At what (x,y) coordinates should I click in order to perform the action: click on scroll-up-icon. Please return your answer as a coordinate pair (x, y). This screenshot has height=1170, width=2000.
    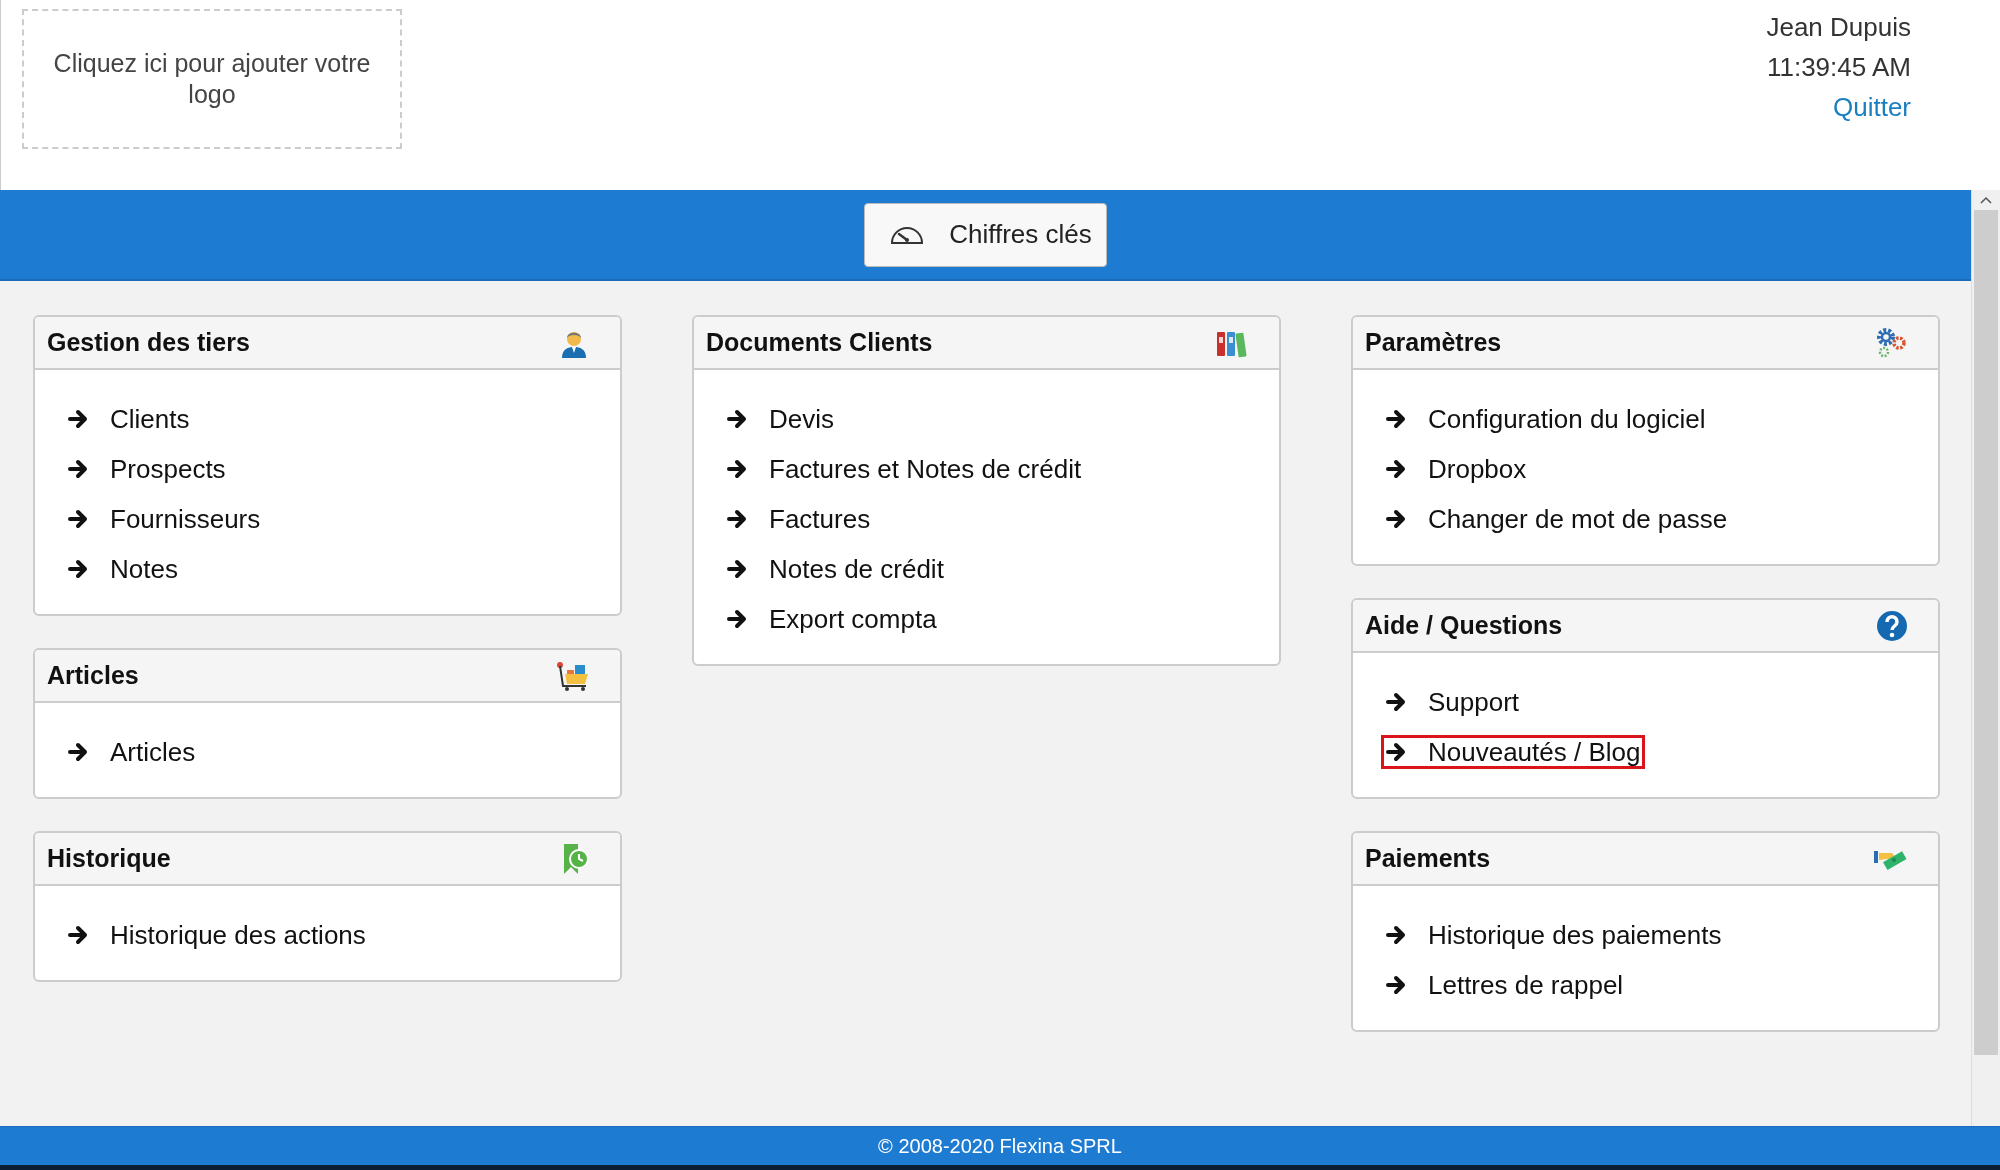
    Looking at the image, I should click on (1986, 200).